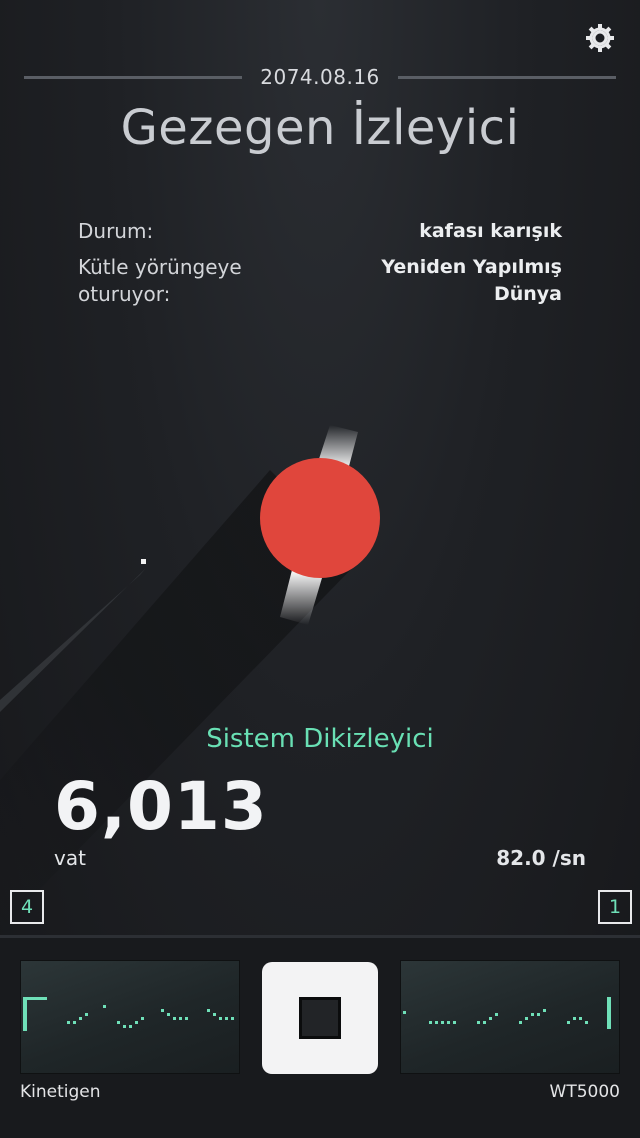  Describe the element at coordinates (124, 294) in the screenshot. I see `mass-label-line2: oturuyor:` at that location.